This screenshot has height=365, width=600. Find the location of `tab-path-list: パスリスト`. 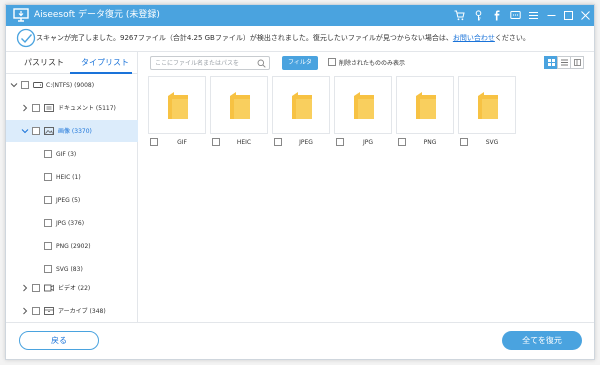

tab-path-list: パスリスト is located at coordinates (44, 63).